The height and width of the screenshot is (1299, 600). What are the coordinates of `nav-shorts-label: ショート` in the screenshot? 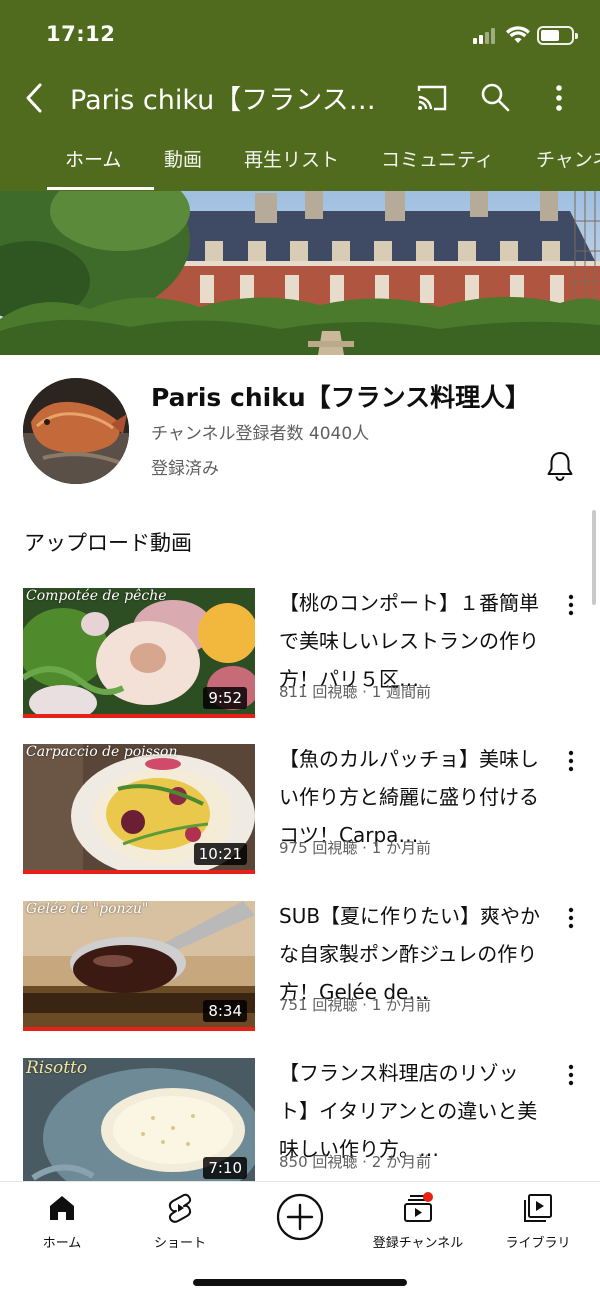 It's located at (179, 1243).